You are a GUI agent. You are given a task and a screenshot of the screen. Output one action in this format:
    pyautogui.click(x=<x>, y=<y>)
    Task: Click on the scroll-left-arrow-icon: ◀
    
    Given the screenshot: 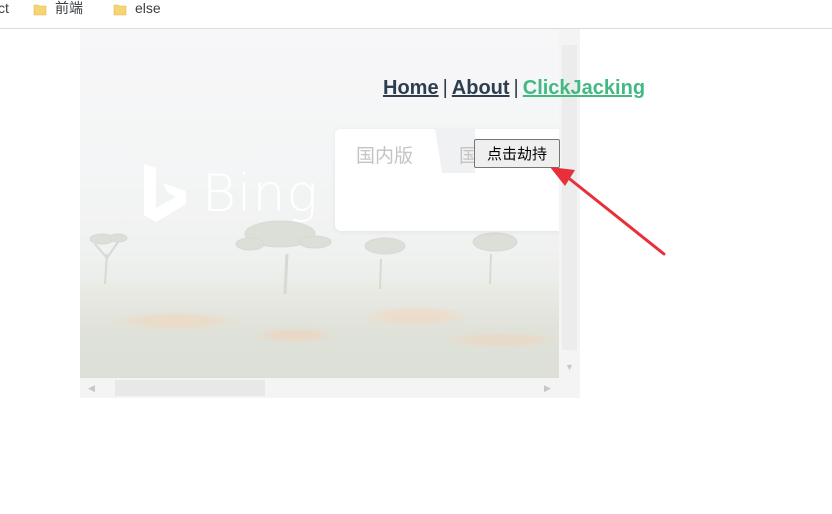 What is the action you would take?
    pyautogui.click(x=91, y=388)
    